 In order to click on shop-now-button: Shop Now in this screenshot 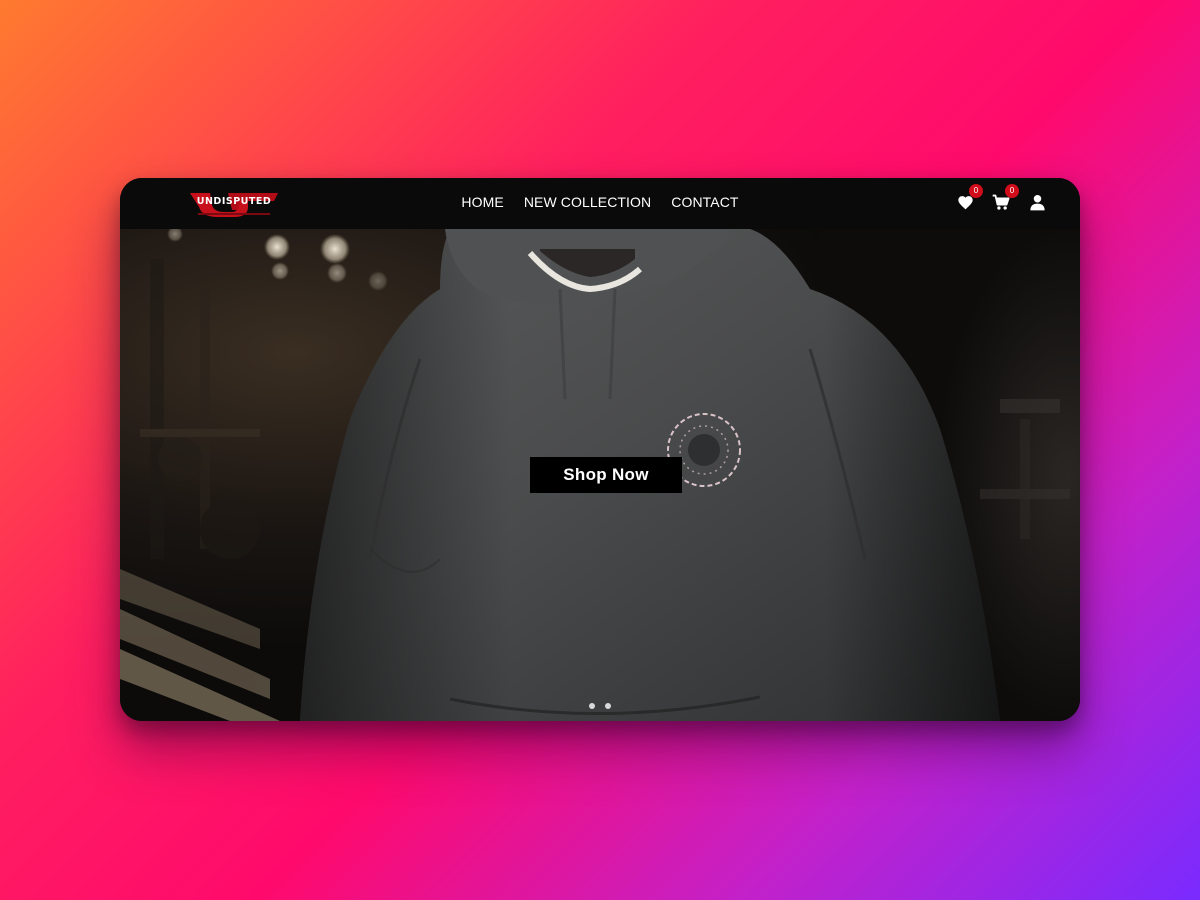, I will do `click(606, 475)`.